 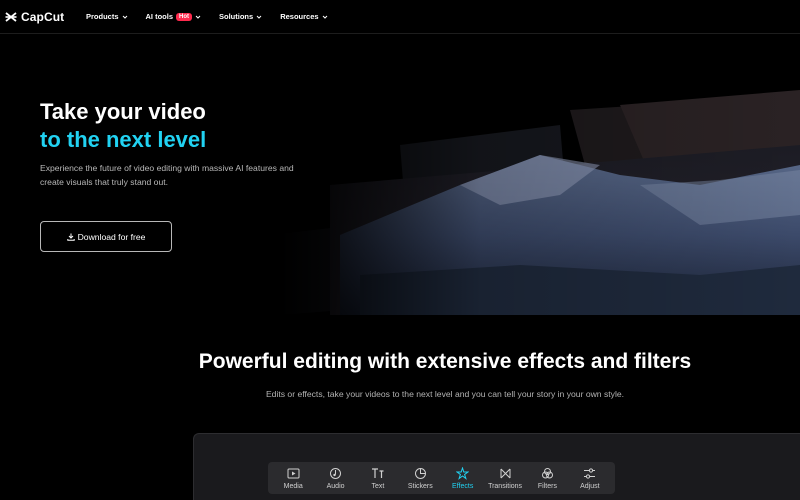 I want to click on nav-solutions: Solutions, so click(x=240, y=16).